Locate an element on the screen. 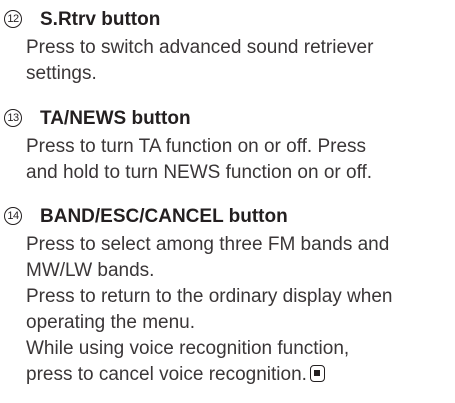 This screenshot has width=455, height=403. circled-number: 14 is located at coordinates (13, 216).